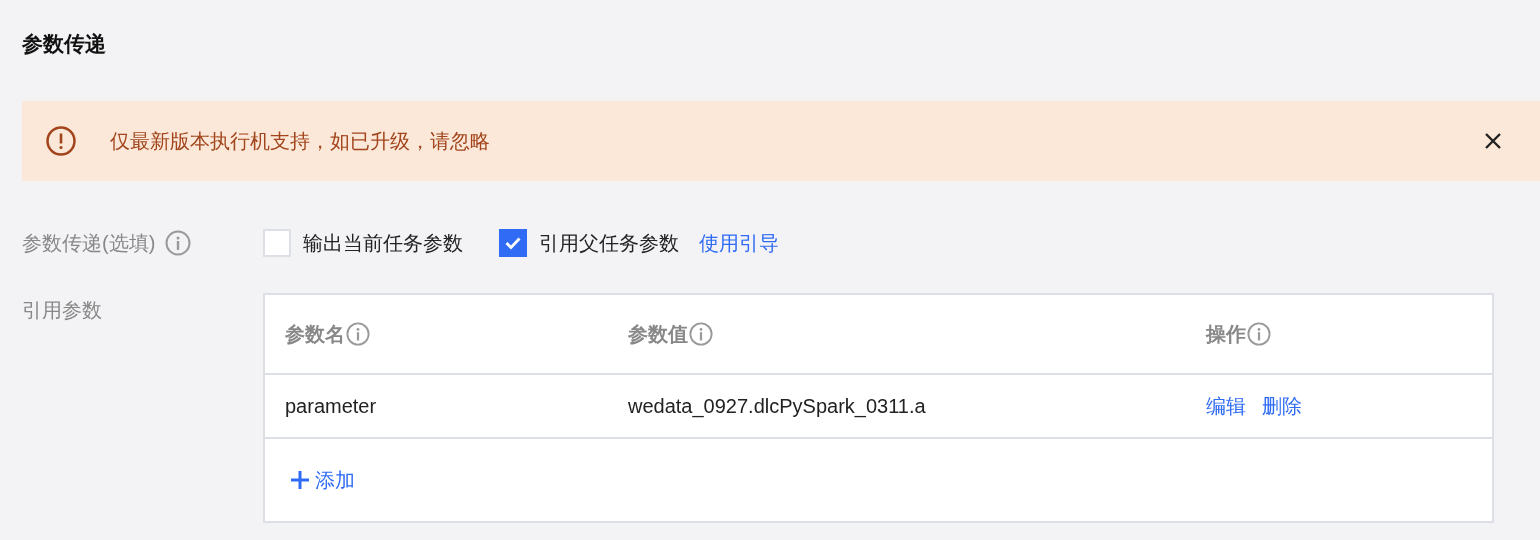  I want to click on plus-icon, so click(300, 480).